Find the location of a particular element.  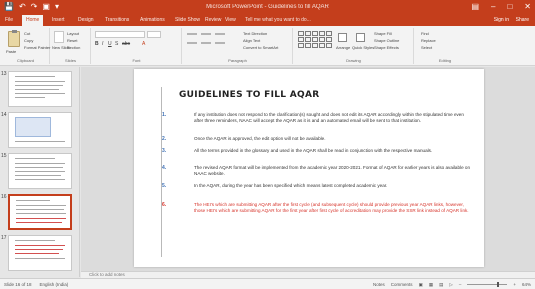

font-group: B I U S abc A Font is located at coordinates (137, 46).